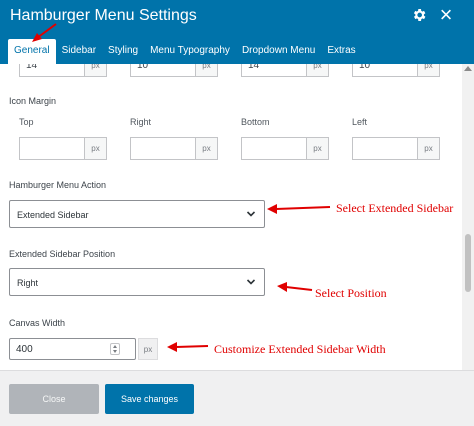  Describe the element at coordinates (115, 349) in the screenshot. I see `canvas-width-stepper` at that location.